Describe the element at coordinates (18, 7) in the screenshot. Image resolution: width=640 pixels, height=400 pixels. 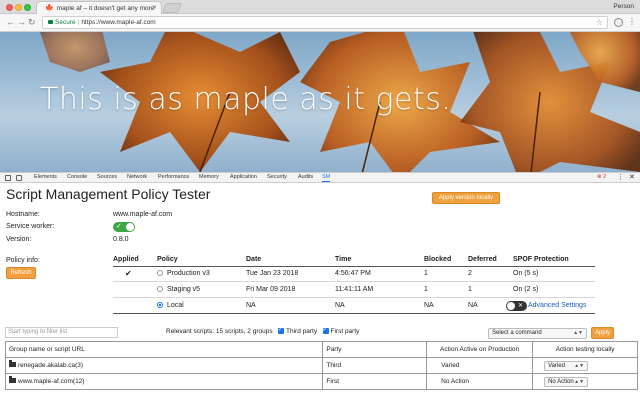
I see `minimize-window-button` at that location.